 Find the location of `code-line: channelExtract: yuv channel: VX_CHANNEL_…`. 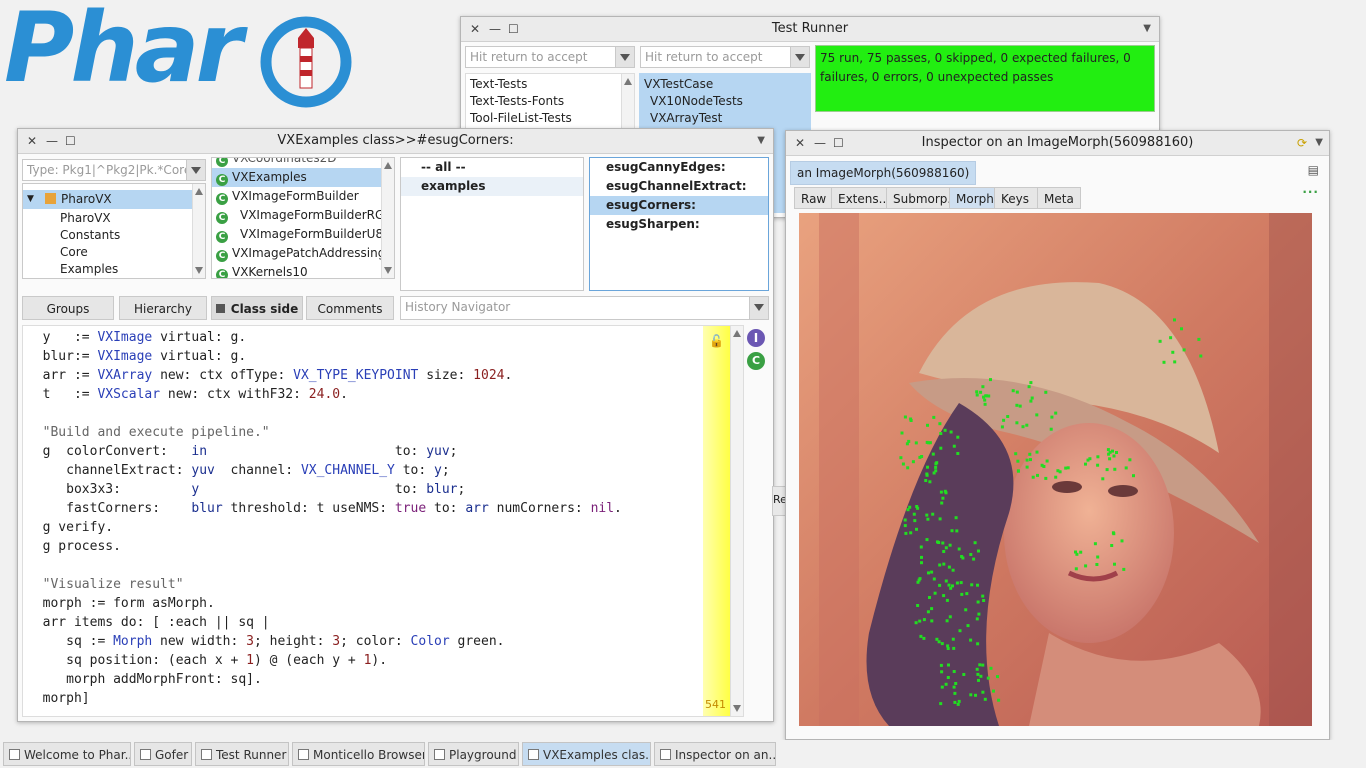

code-line: channelExtract: yuv channel: VX_CHANNEL_… is located at coordinates (238, 470).